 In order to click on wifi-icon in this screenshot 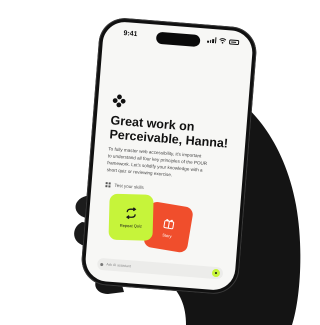, I will do `click(223, 41)`.